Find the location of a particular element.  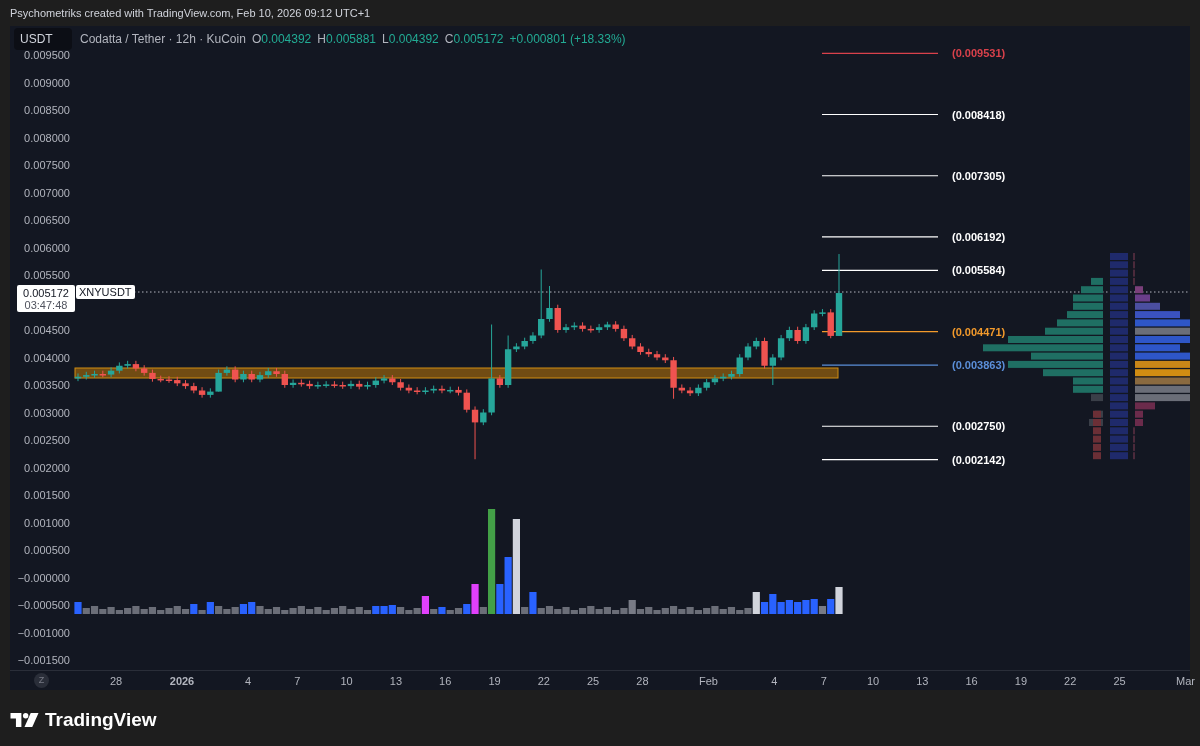

price-axis-label: 0.003500 is located at coordinates (47, 385).